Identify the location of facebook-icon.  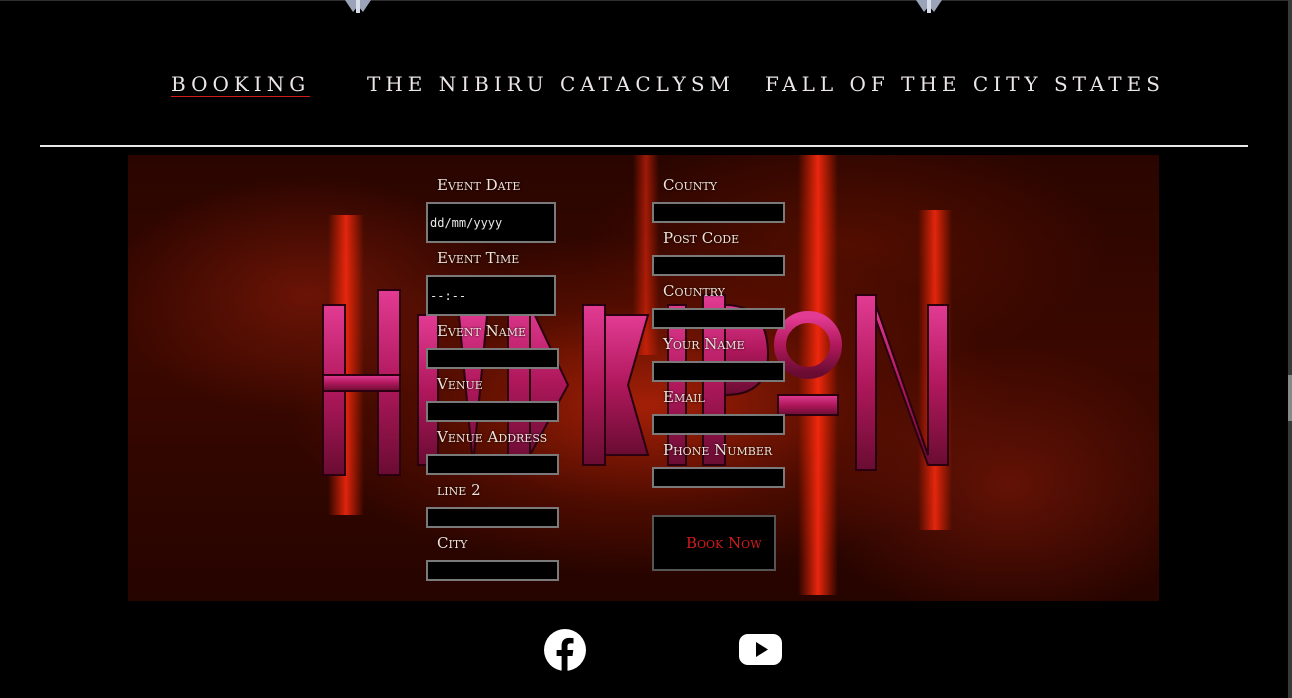
(565, 650).